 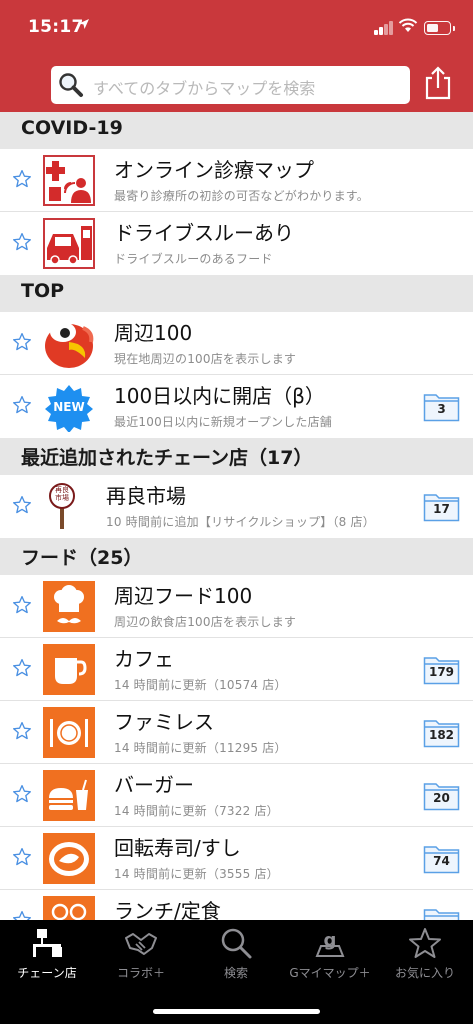 I want to click on burger-icon, so click(x=69, y=795).